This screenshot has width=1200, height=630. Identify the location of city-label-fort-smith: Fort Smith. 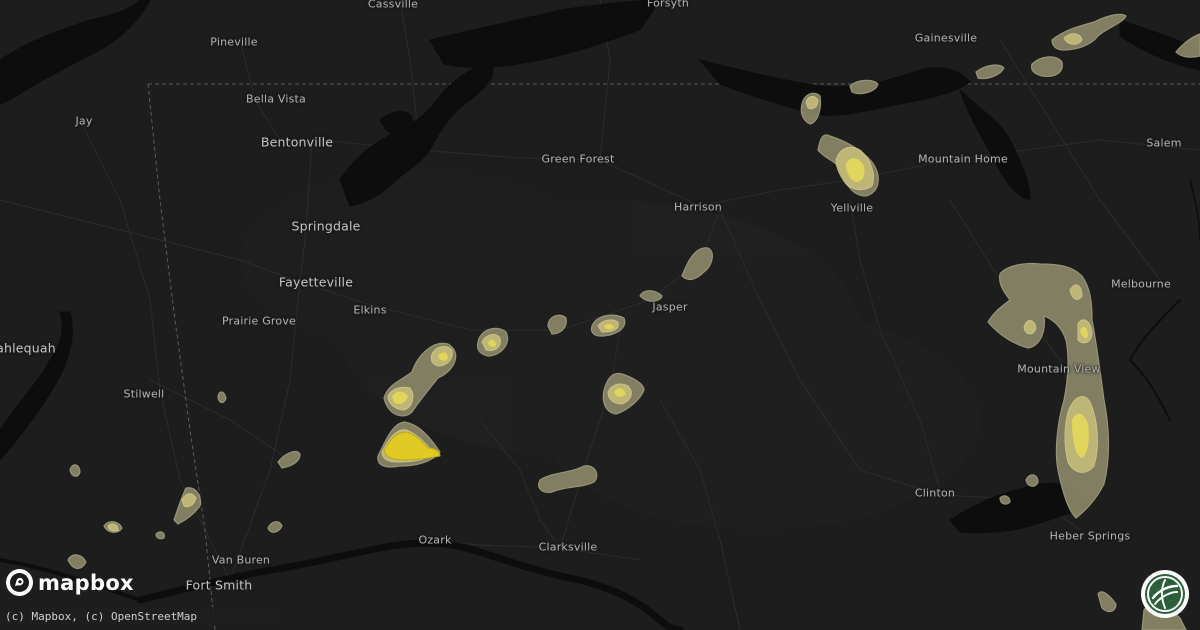
(219, 585).